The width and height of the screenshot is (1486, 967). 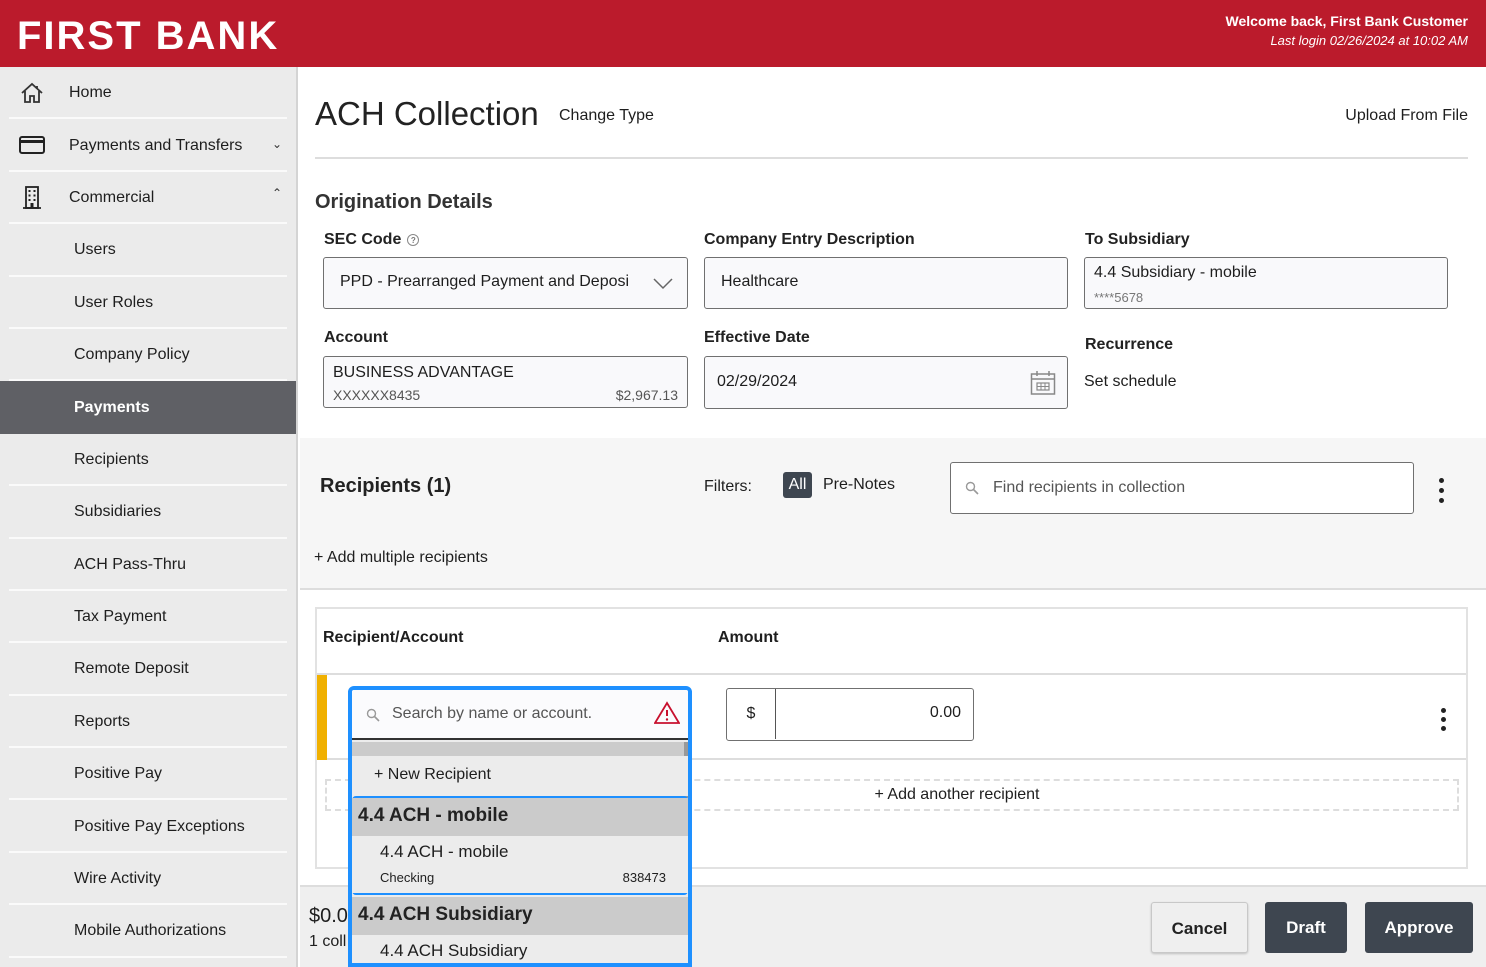 I want to click on find-recipients-placeholder: Find recipients in collection, so click(x=1089, y=487).